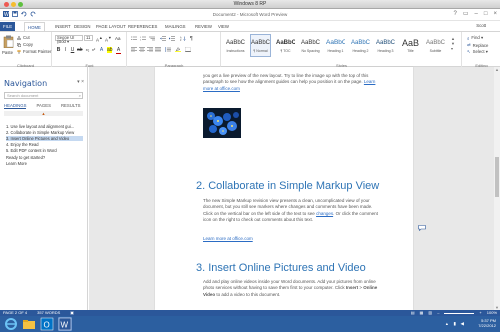 The height and width of the screenshot is (332, 500). Describe the element at coordinates (134, 38) in the screenshot. I see `bullets-icon` at that location.